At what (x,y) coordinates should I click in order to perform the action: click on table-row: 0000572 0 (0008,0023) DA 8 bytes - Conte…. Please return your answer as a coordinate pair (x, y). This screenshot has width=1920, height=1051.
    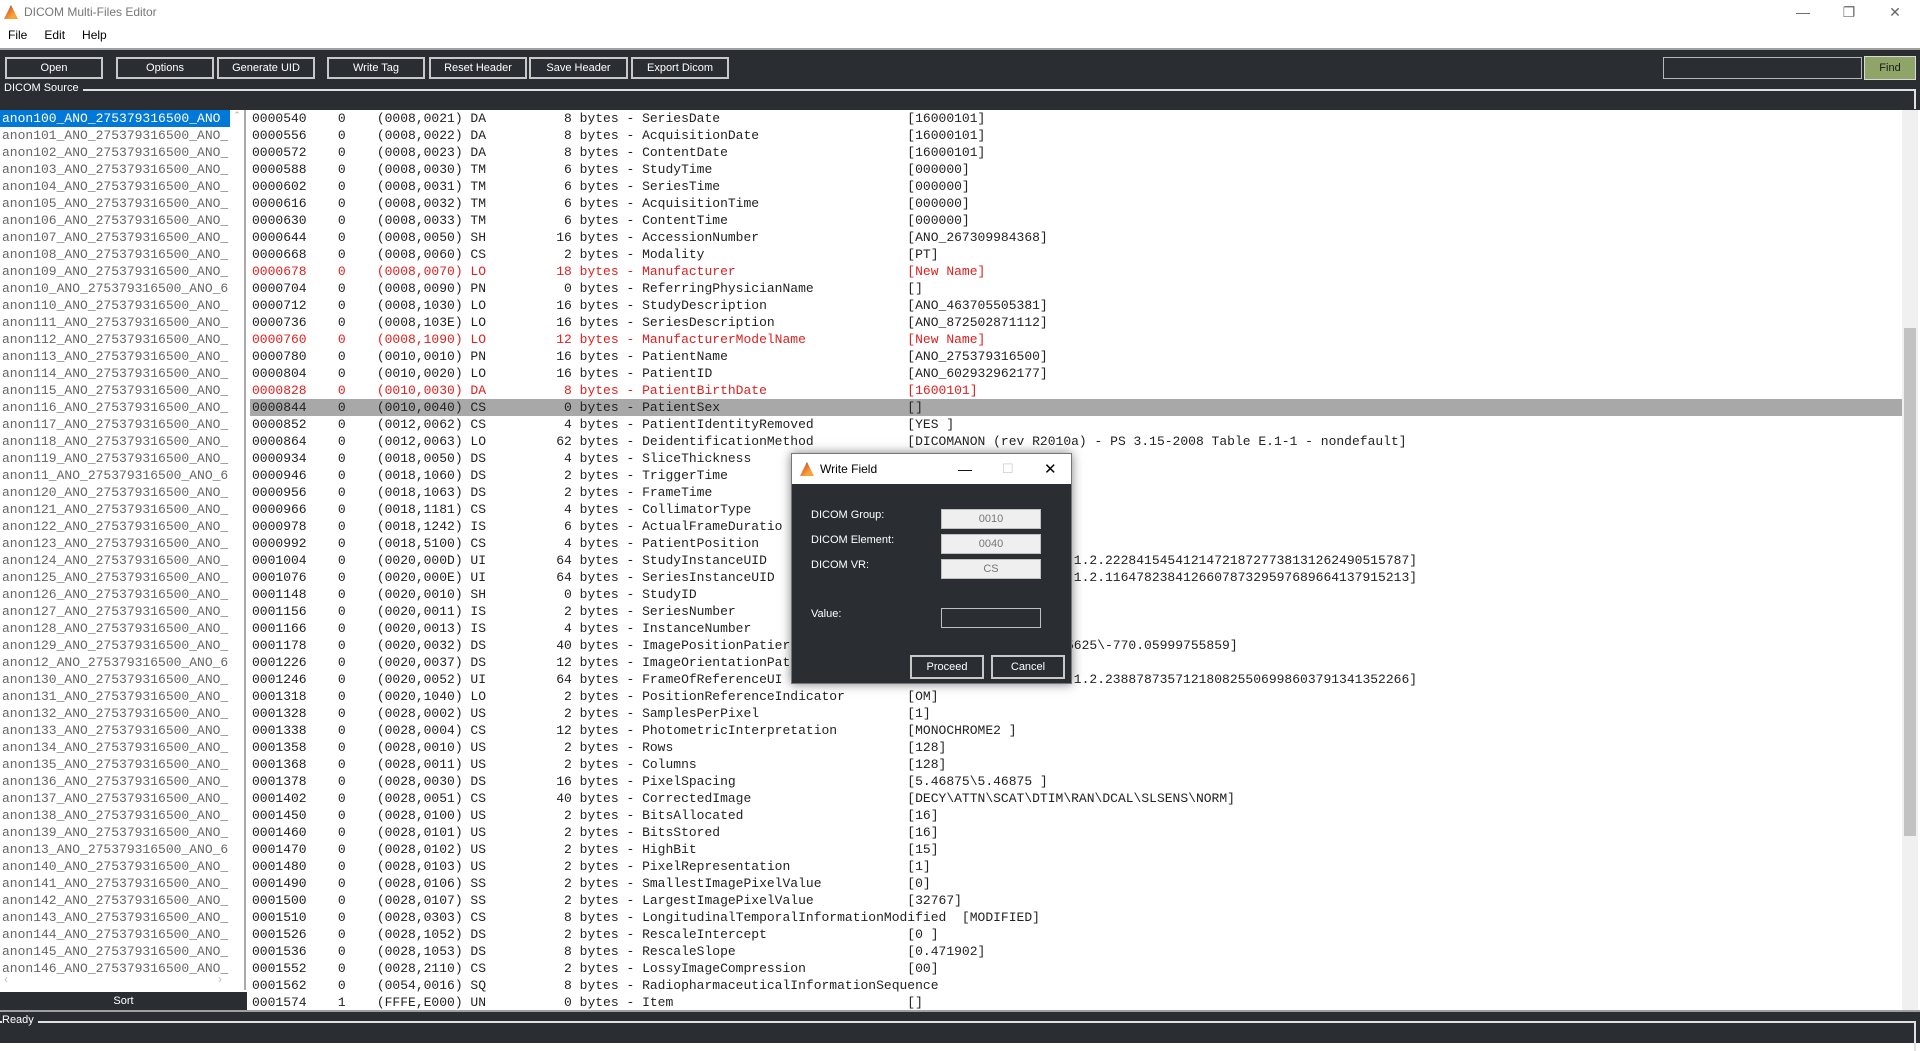
    Looking at the image, I should click on (1076, 152).